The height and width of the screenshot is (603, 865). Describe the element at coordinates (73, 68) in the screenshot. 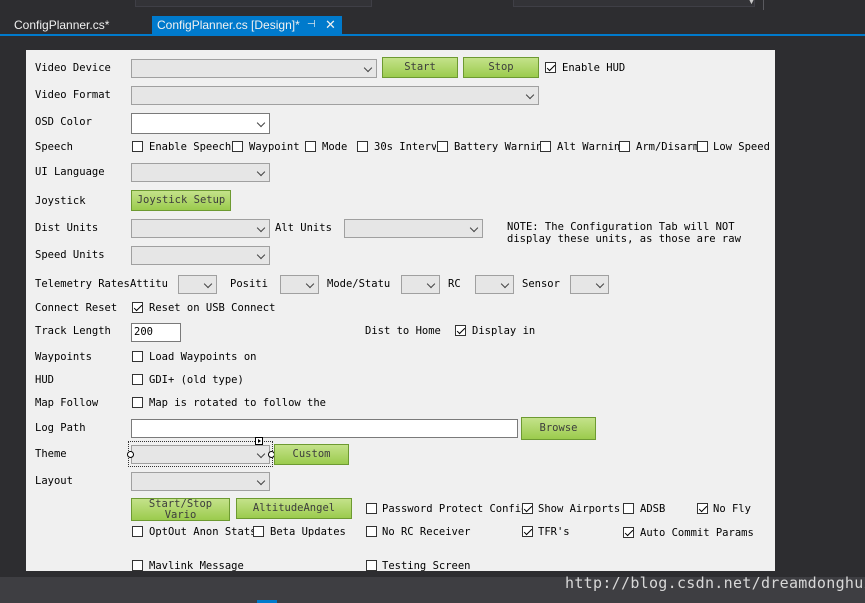

I see `video-device-label: Video Device` at that location.